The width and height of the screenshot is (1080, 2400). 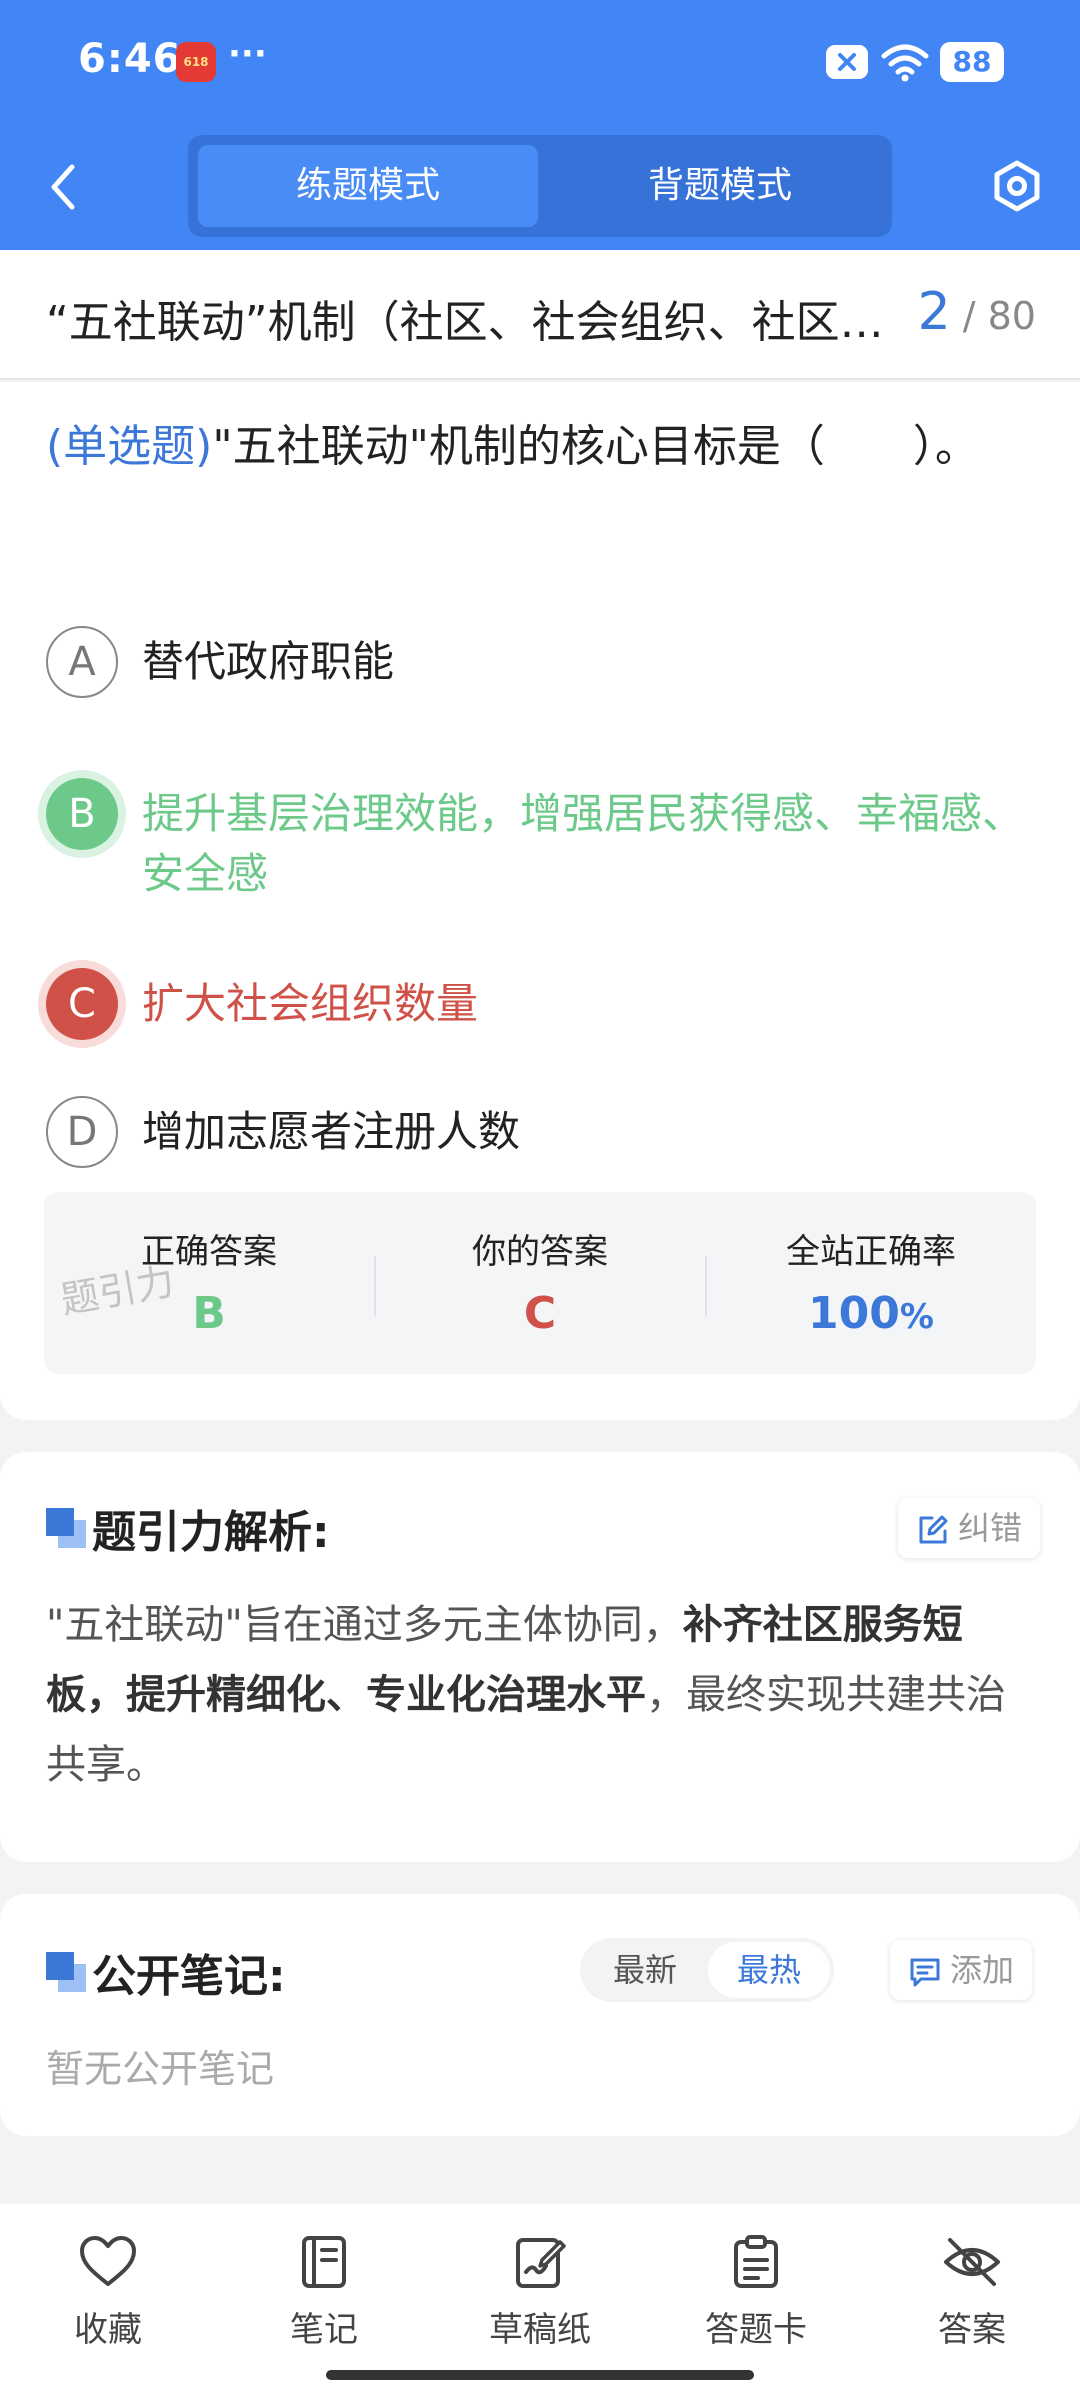 I want to click on notebook-icon, so click(x=324, y=2262).